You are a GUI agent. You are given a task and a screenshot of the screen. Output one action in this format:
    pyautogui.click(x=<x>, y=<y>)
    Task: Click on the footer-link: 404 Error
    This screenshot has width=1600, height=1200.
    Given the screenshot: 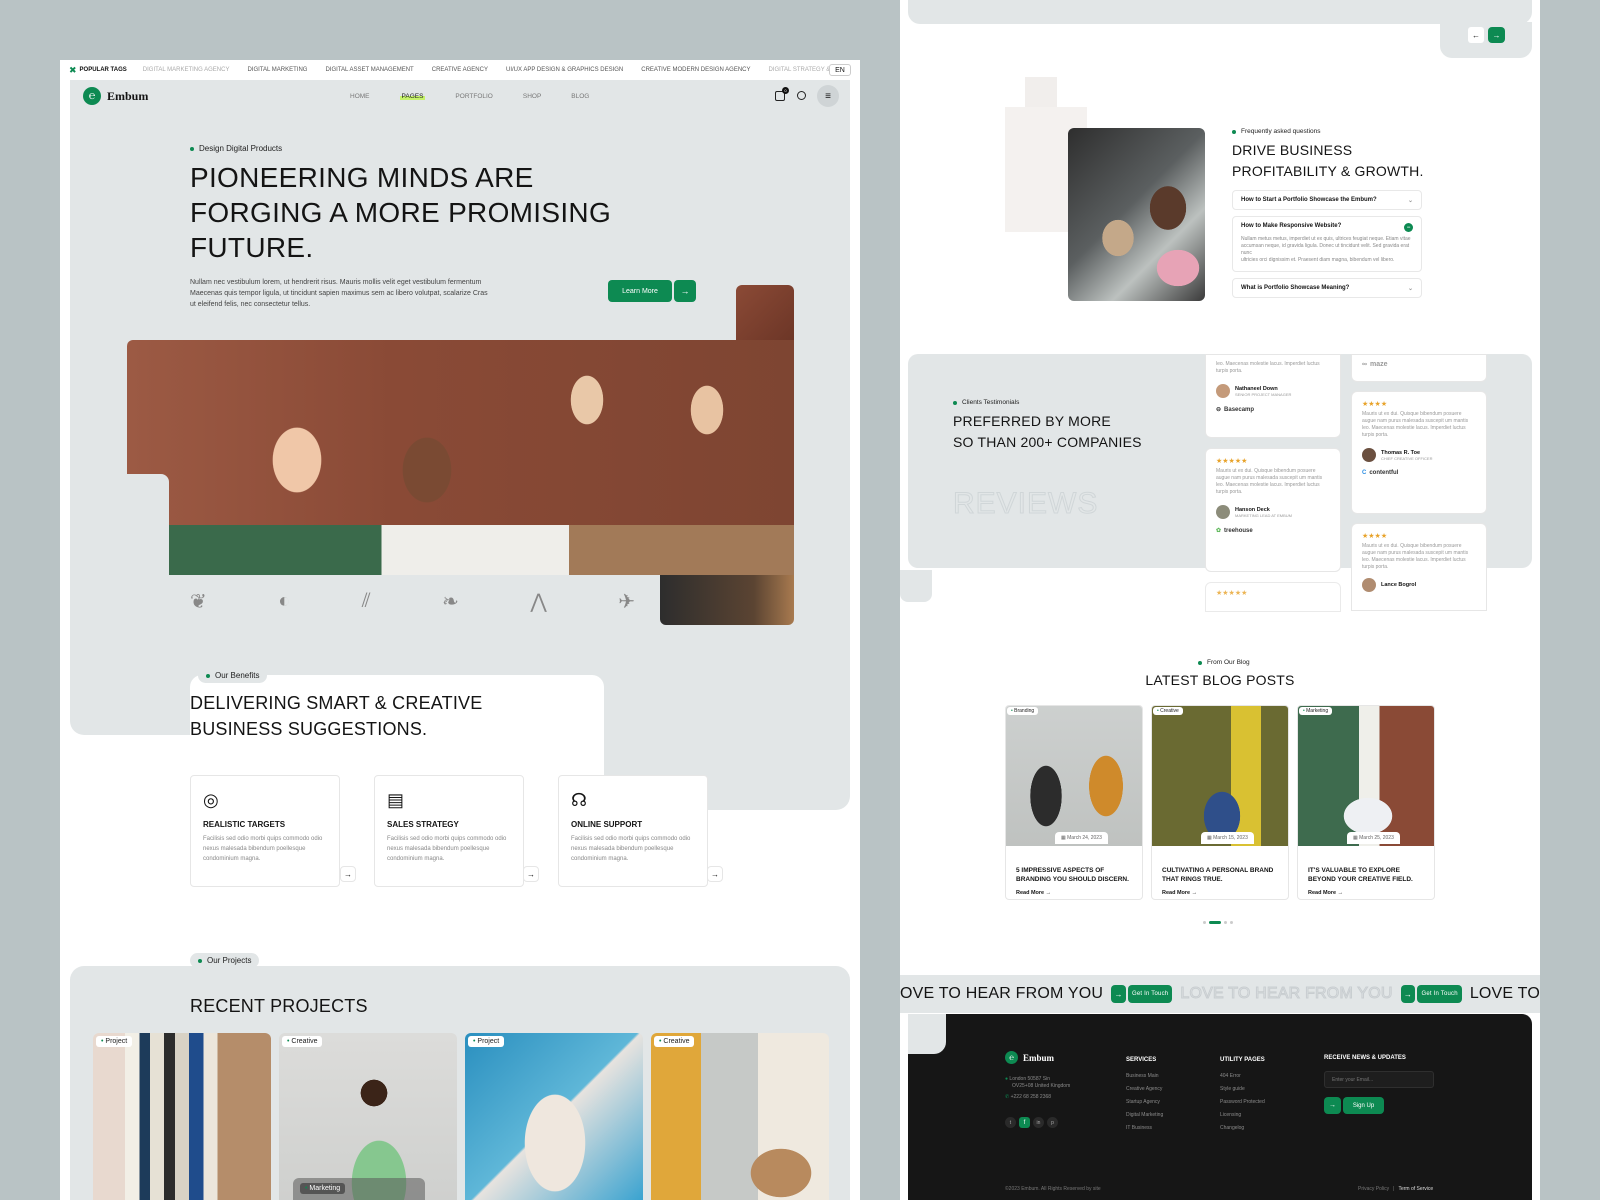 What is the action you would take?
    pyautogui.click(x=1242, y=1076)
    